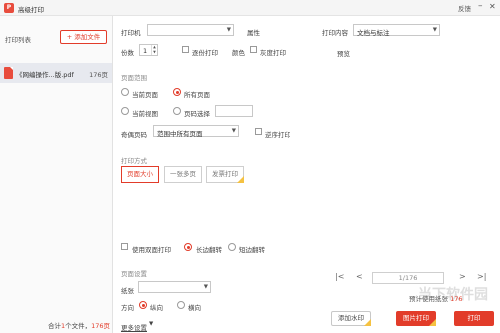 The image size is (500, 333). I want to click on page-setup-title: 页面设置, so click(134, 274).